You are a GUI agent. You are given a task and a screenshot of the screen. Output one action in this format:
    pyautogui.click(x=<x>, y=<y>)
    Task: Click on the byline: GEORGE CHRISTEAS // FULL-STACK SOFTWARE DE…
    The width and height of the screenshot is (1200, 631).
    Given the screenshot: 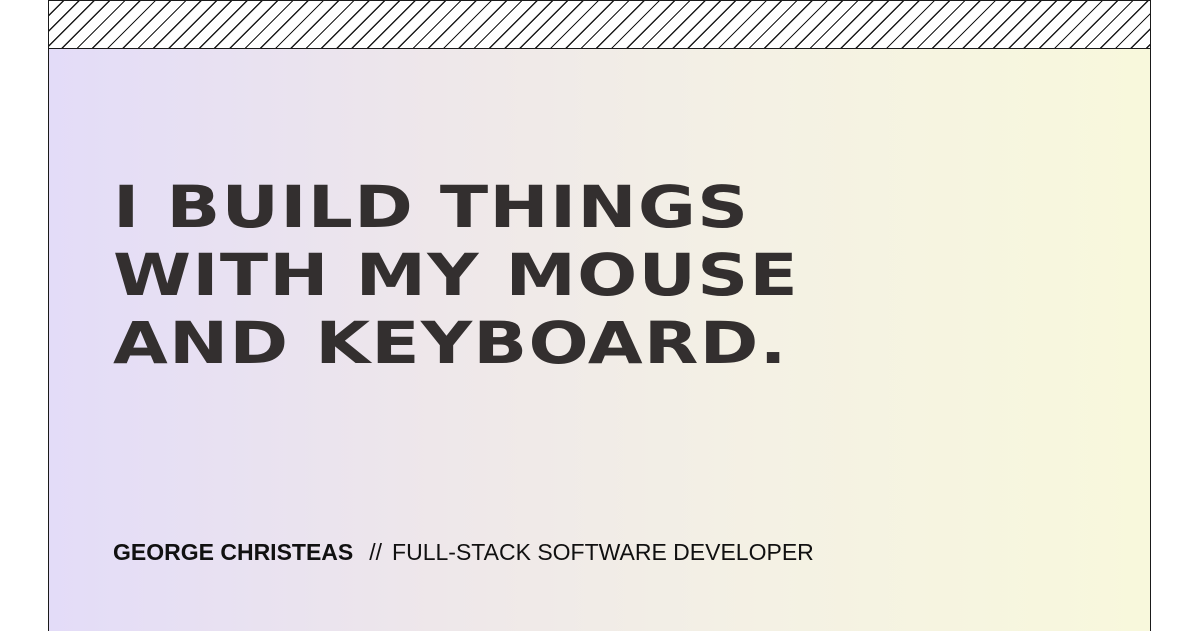 What is the action you would take?
    pyautogui.click(x=463, y=552)
    